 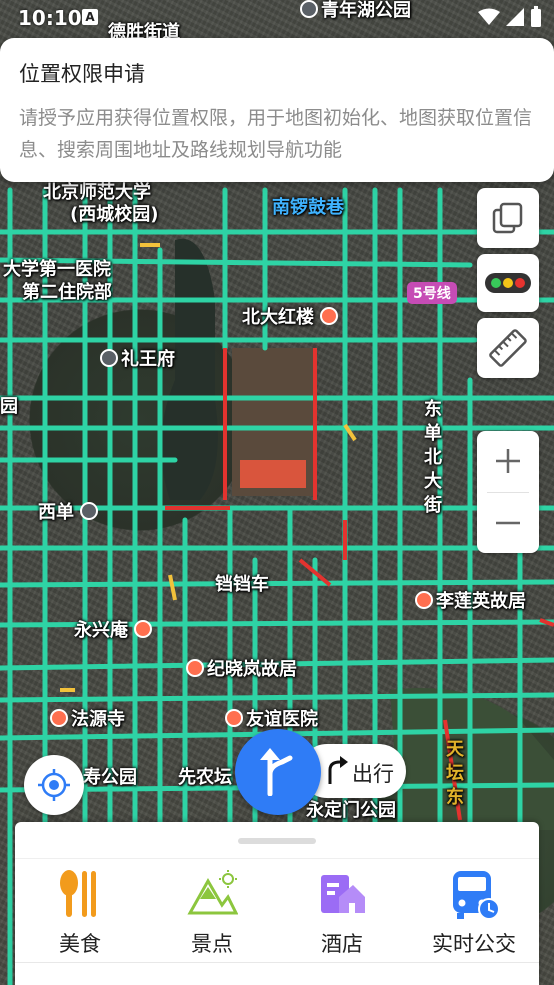 I want to click on zoom-out-button, so click(x=508, y=523).